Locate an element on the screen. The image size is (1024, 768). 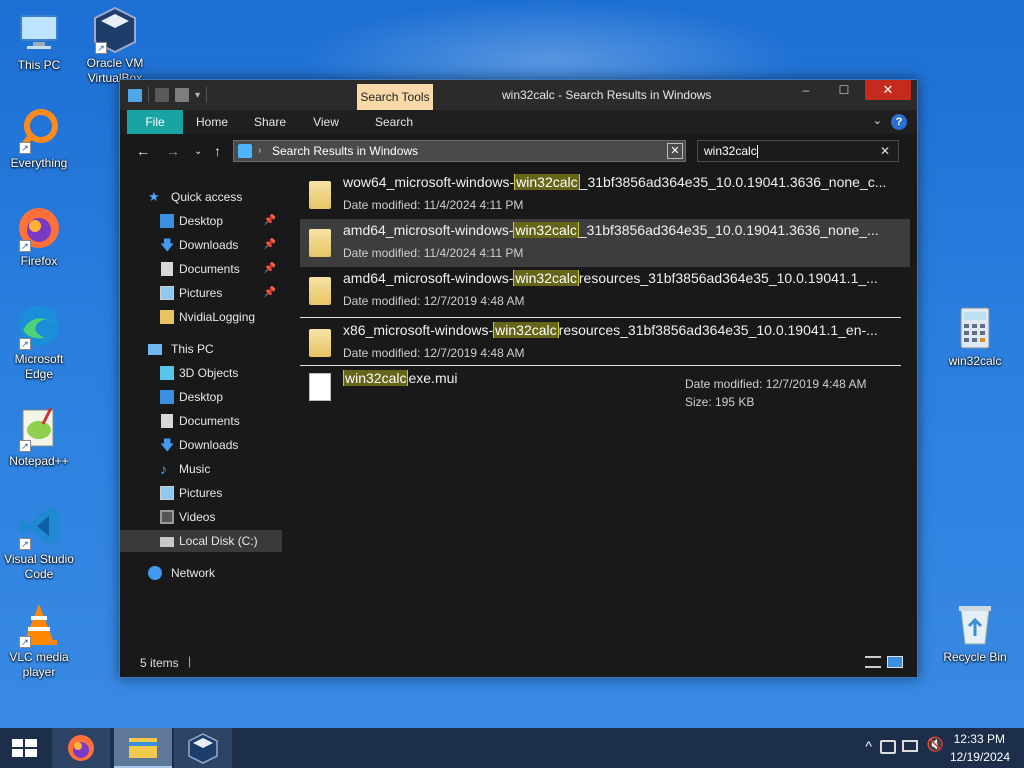
search-match-highlight: win32calc is located at coordinates (546, 230).